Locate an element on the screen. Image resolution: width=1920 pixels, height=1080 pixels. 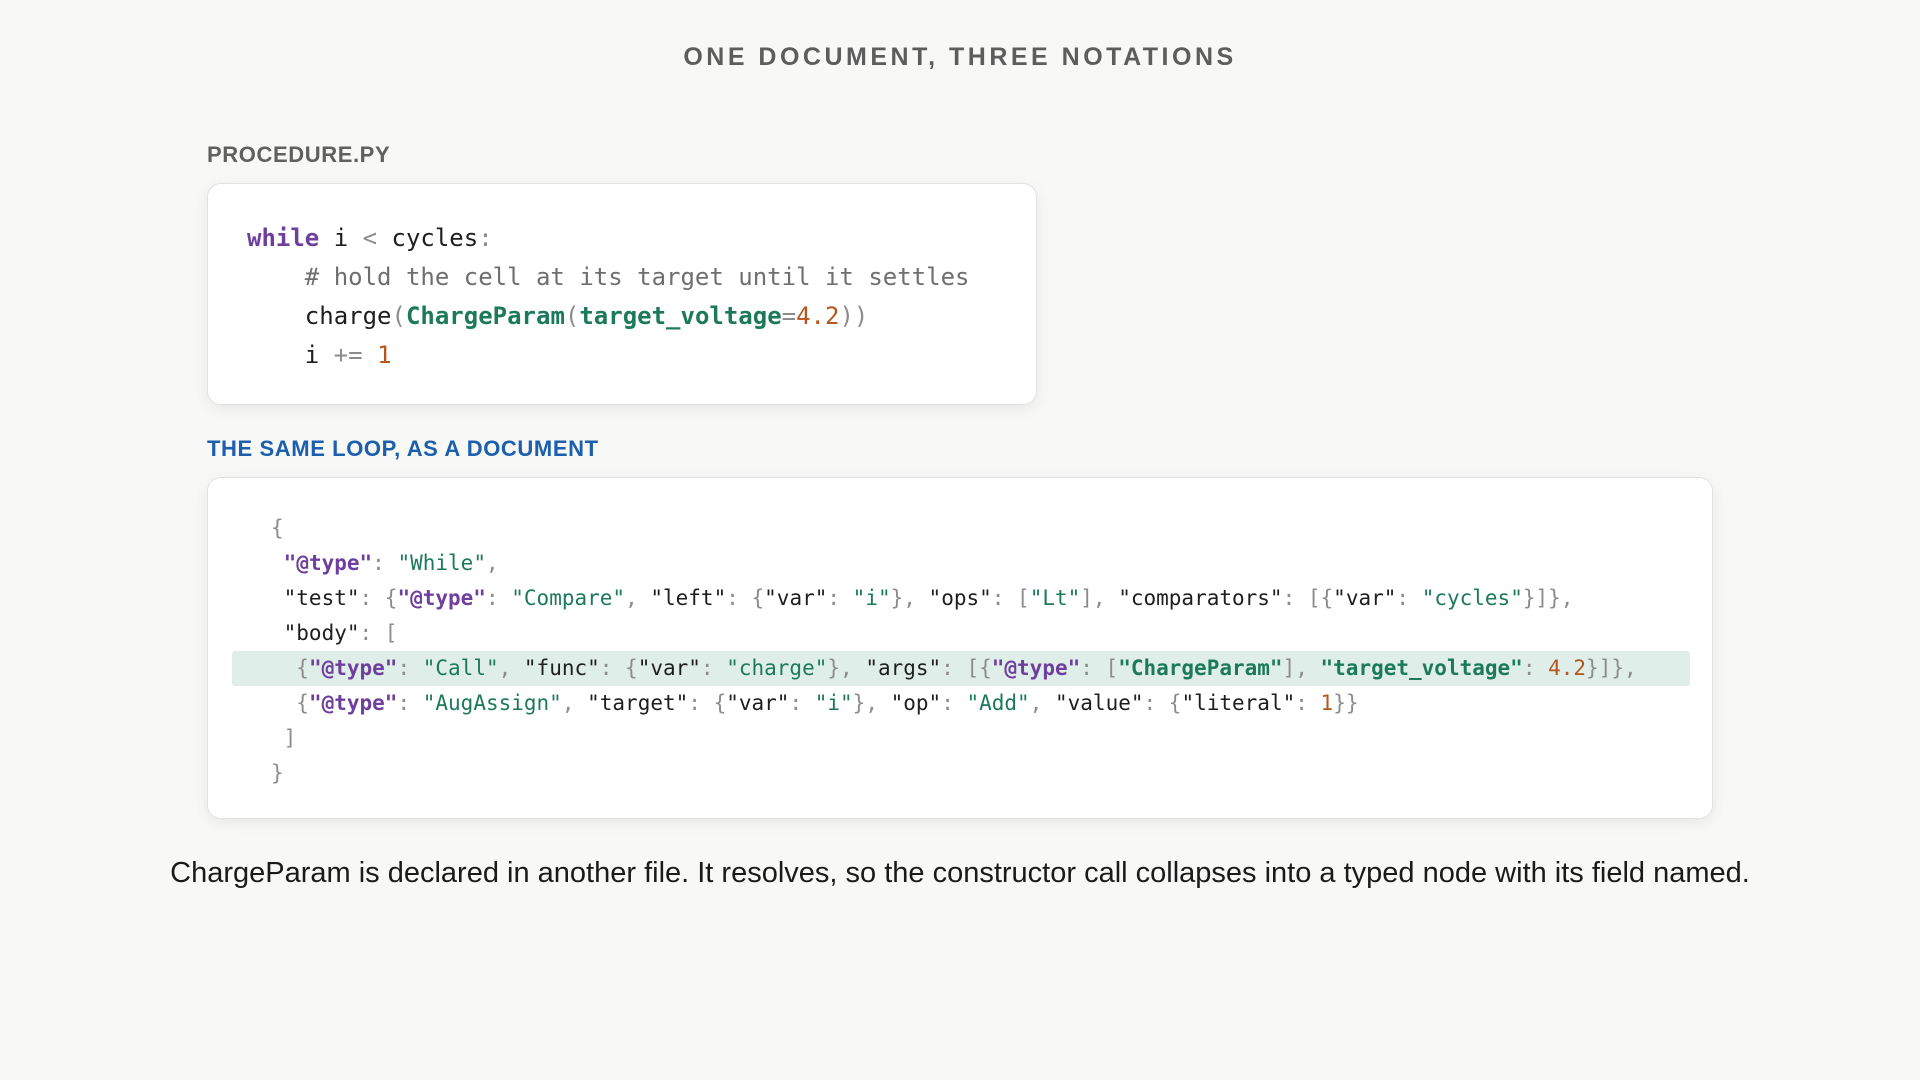
code-token: < is located at coordinates (370, 238).